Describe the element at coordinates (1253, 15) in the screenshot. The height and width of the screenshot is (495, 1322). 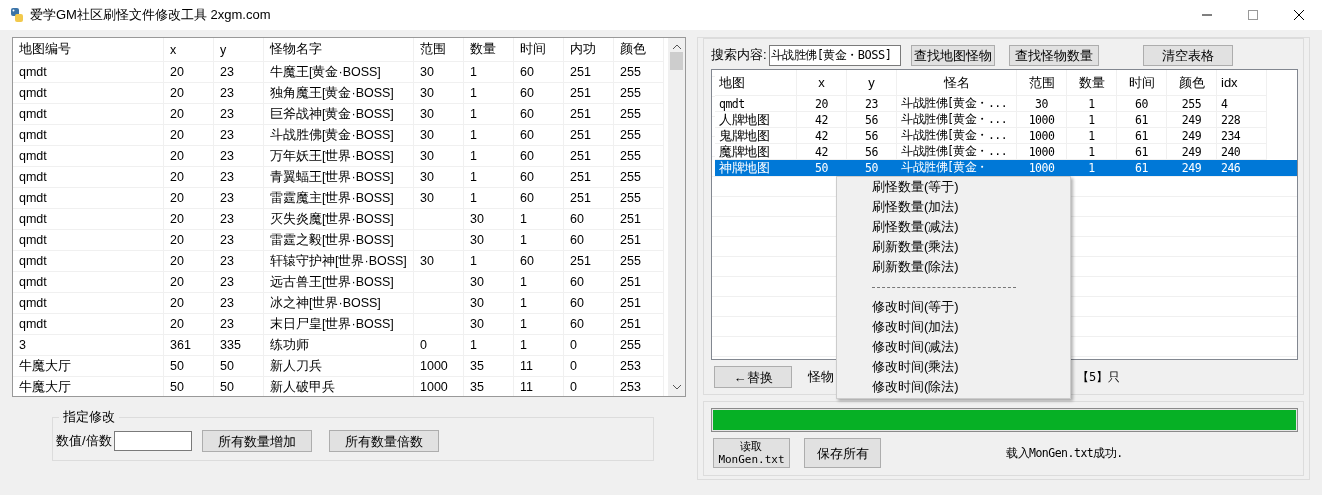
I see `maximize-icon` at that location.